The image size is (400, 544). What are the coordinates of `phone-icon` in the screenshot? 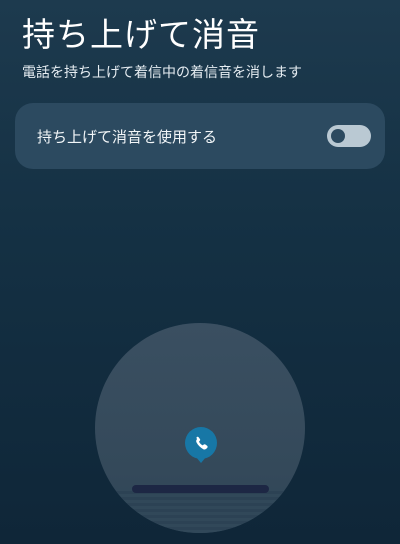 It's located at (201, 445).